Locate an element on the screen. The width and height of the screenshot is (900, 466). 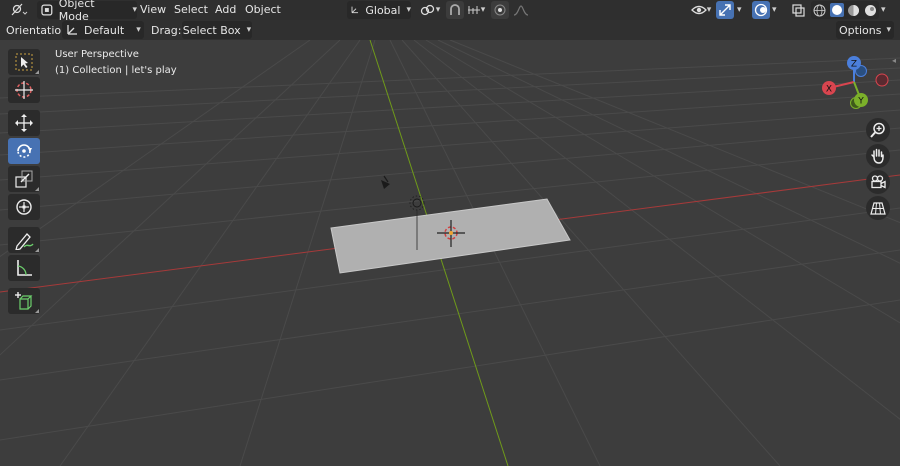
gizmo-y-label: Y is located at coordinates (860, 102).